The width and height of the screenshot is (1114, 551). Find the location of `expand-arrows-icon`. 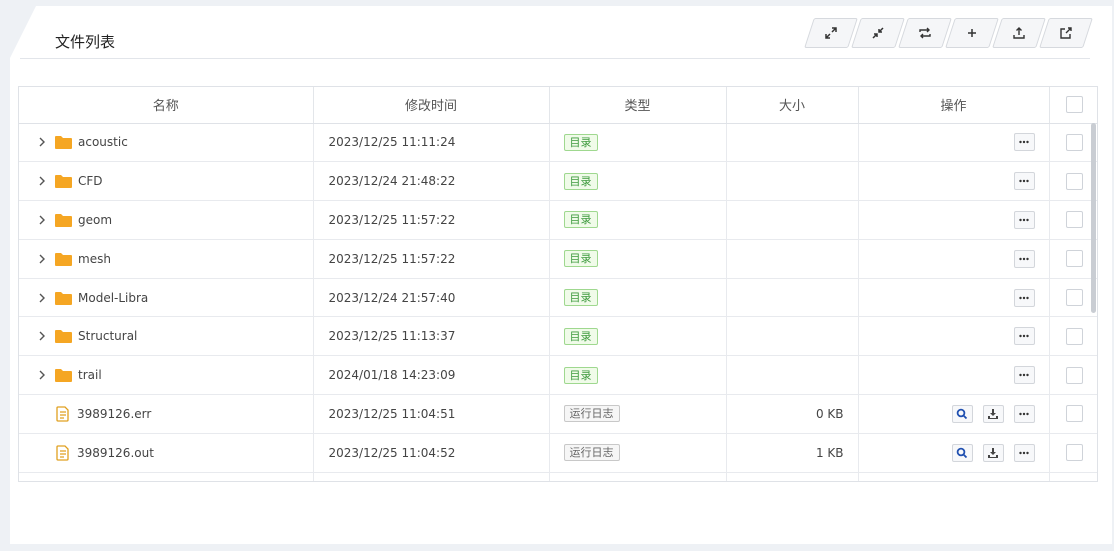

expand-arrows-icon is located at coordinates (831, 33).